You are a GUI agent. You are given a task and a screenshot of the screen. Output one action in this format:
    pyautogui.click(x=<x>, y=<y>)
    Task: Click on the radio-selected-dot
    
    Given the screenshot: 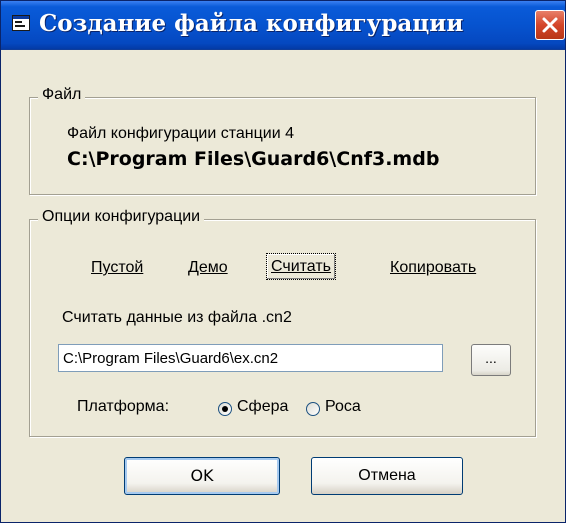 What is the action you would take?
    pyautogui.click(x=225, y=409)
    